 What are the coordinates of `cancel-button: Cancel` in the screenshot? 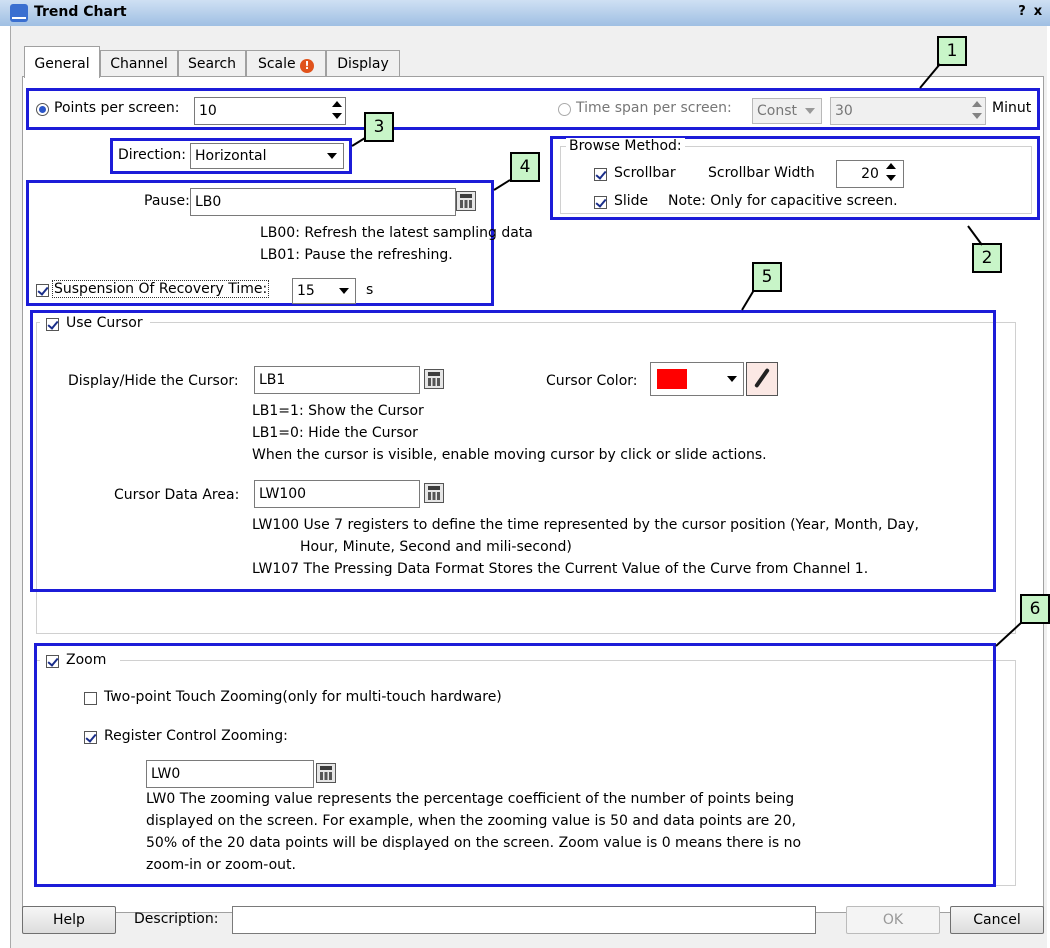 It's located at (997, 920).